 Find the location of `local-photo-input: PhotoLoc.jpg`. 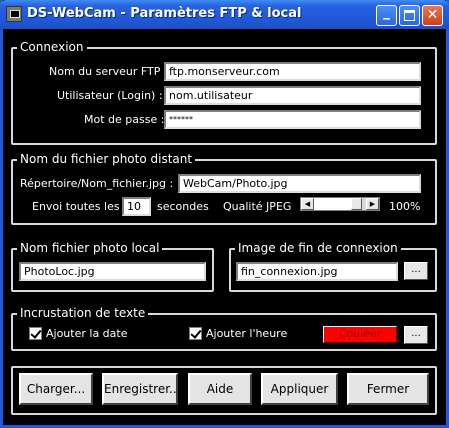

local-photo-input: PhotoLoc.jpg is located at coordinates (112, 271).